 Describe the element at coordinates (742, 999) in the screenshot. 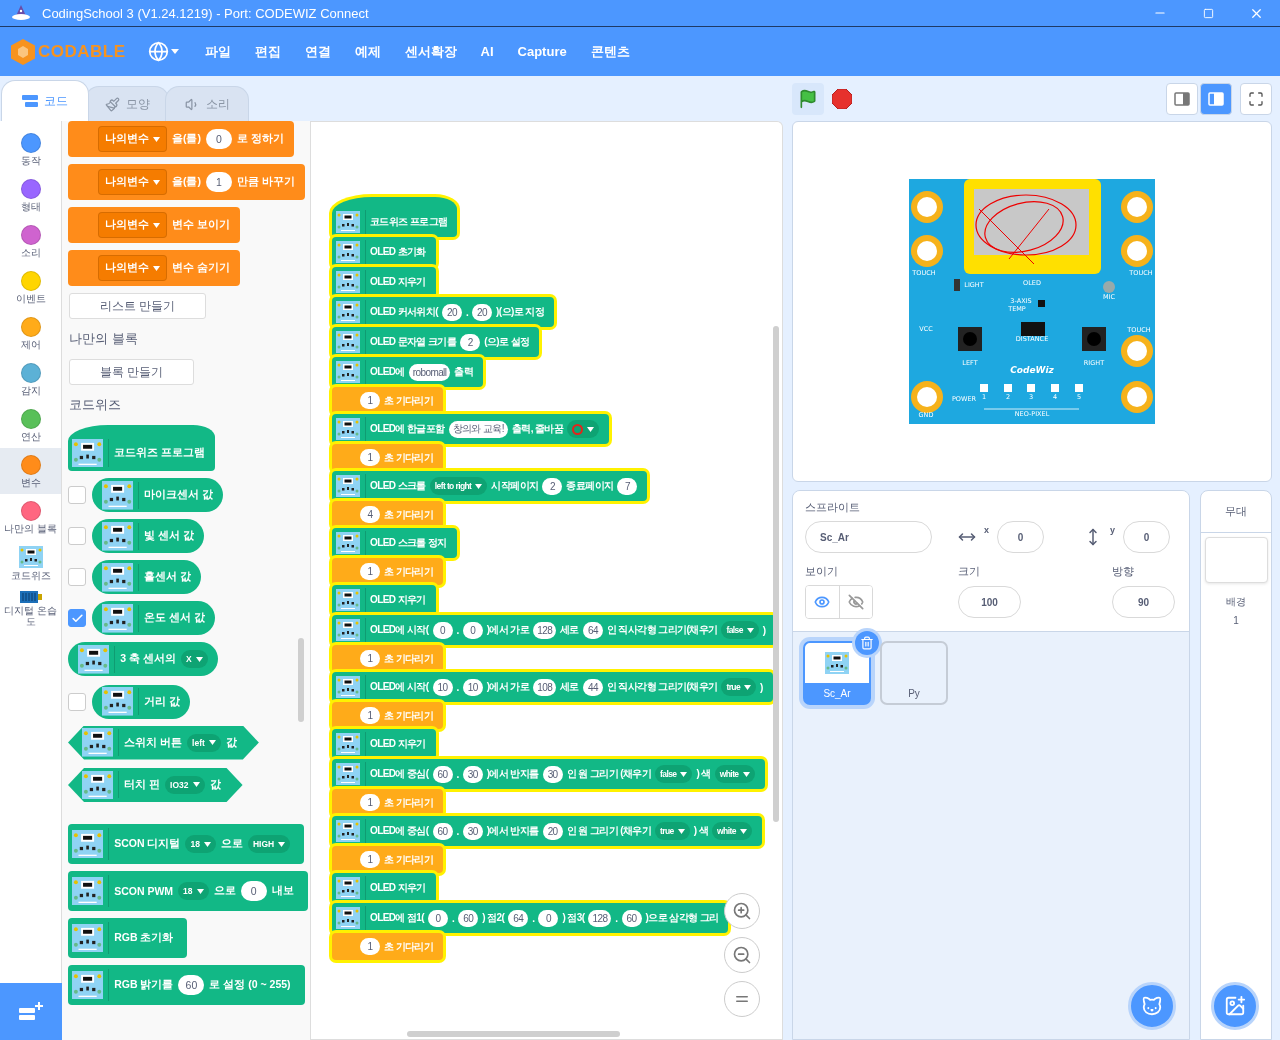

I see `zoom-reset-button` at that location.